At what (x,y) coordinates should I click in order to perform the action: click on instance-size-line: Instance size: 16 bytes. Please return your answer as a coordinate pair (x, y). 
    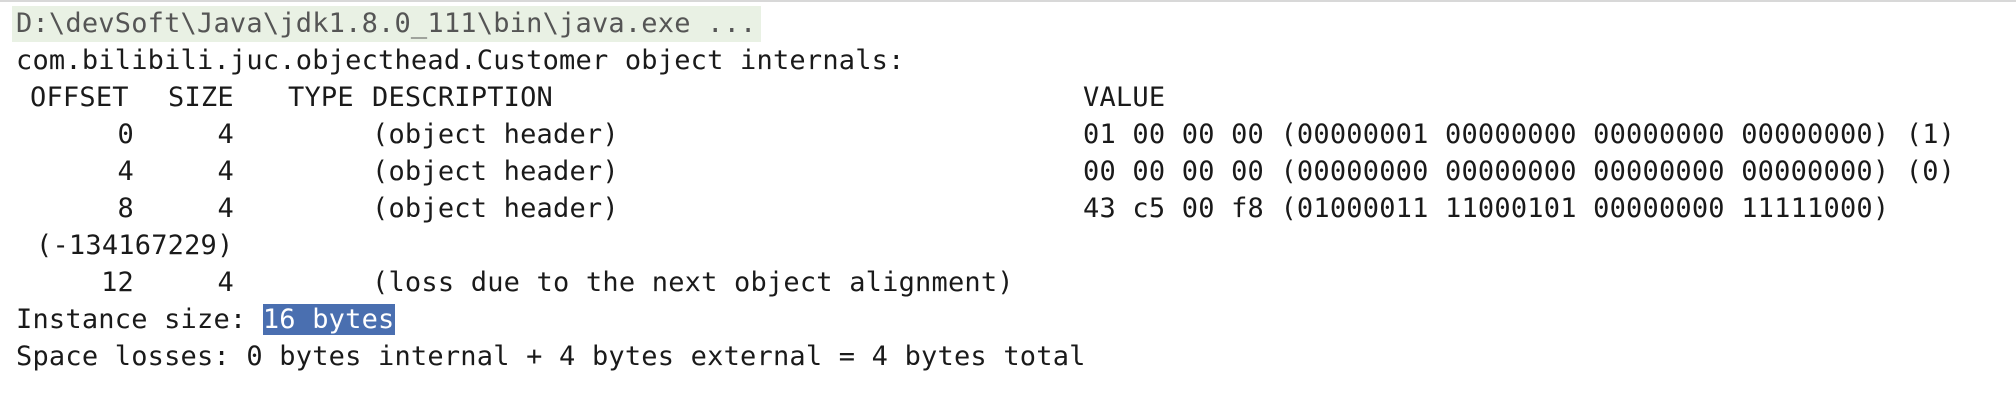
    Looking at the image, I should click on (205, 320).